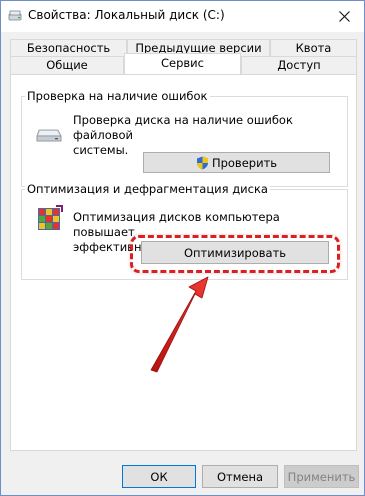 The width and height of the screenshot is (365, 496). Describe the element at coordinates (235, 254) in the screenshot. I see `annotation-highlight-box` at that location.